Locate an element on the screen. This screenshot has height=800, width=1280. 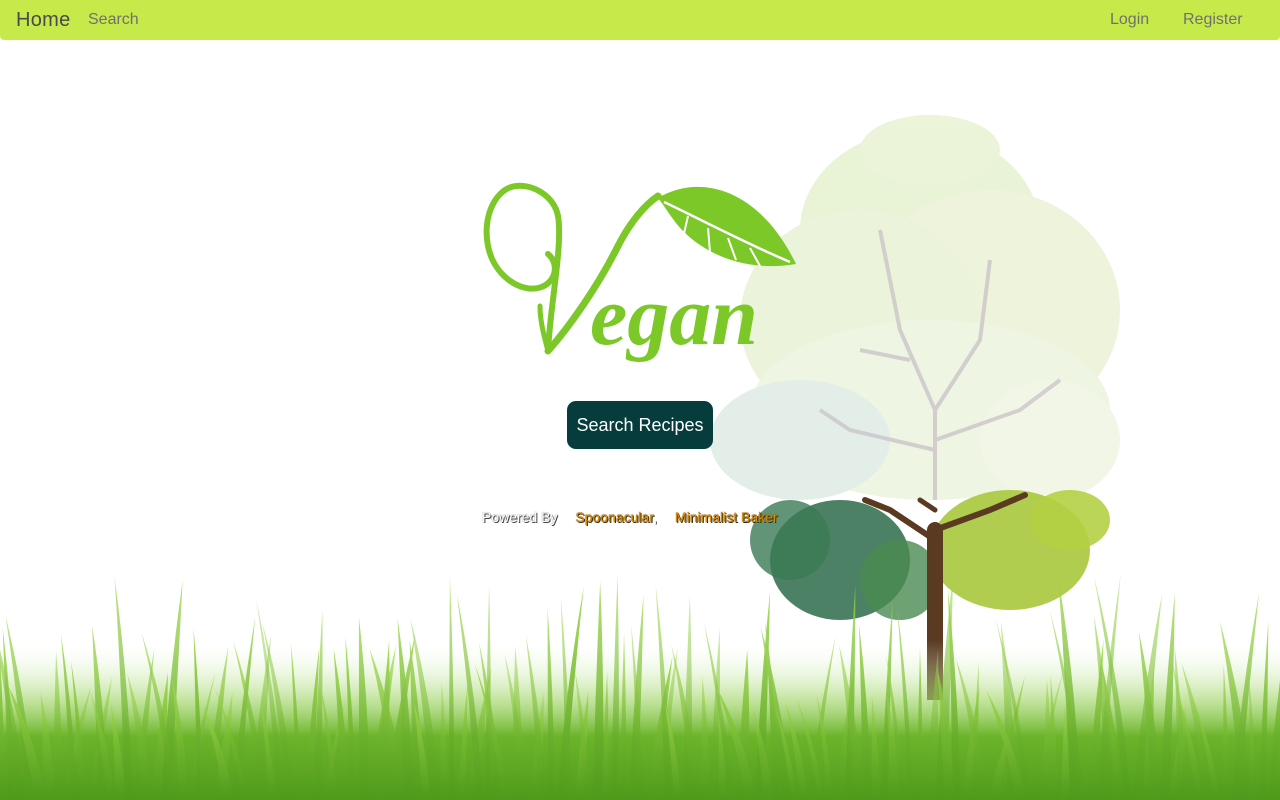
logo-egan-text: egan is located at coordinates (674, 316).